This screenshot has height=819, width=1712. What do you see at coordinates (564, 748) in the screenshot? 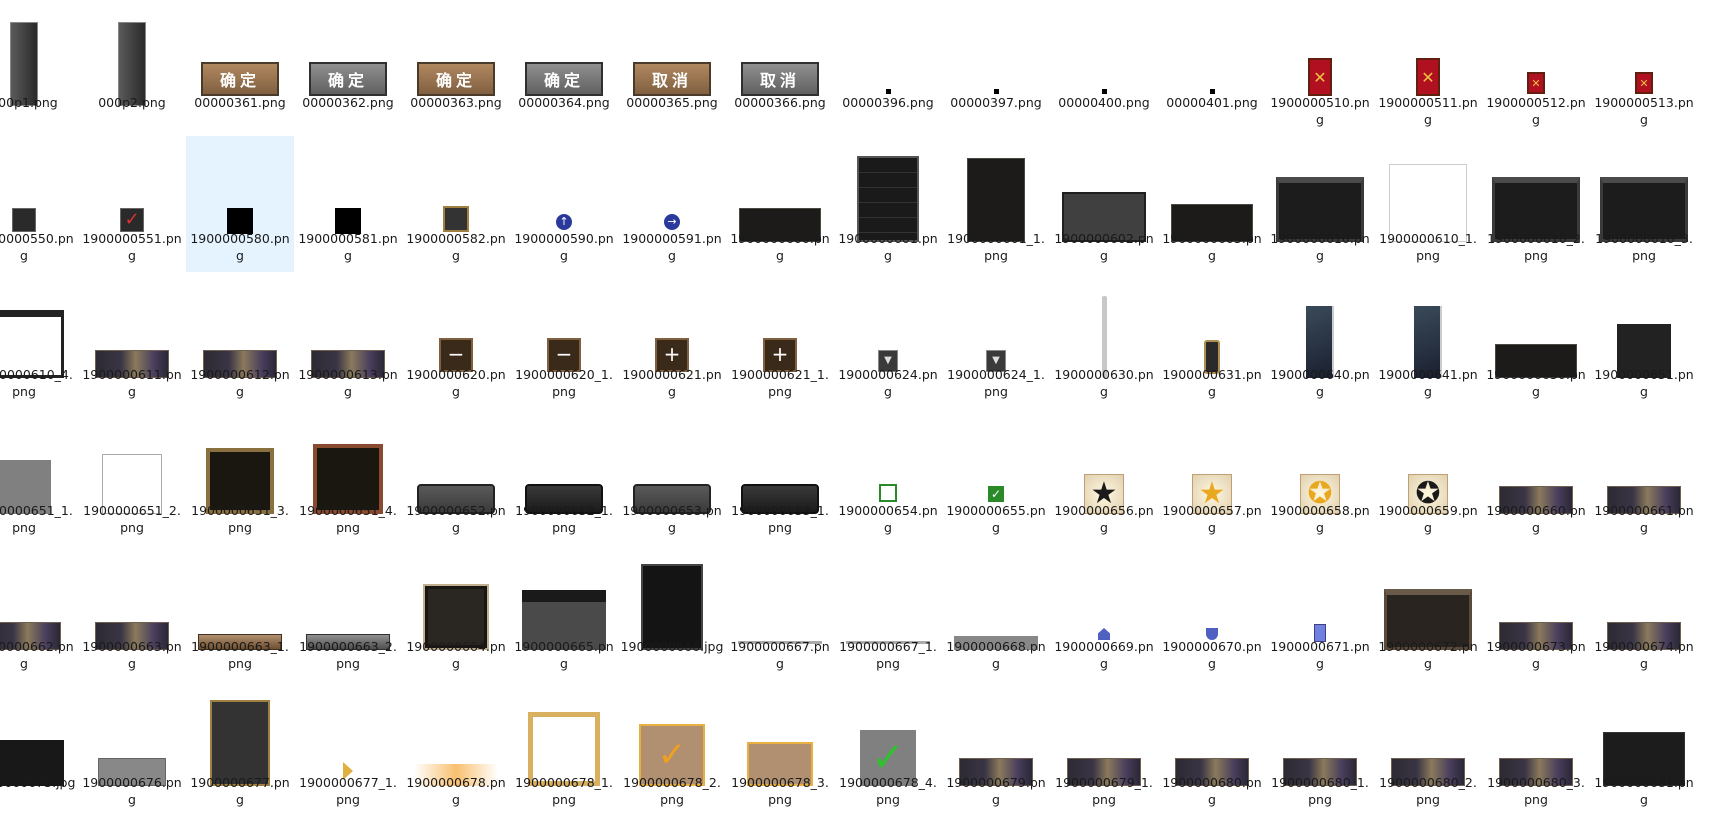
I see `file-item: 1900000678_1.png` at bounding box center [564, 748].